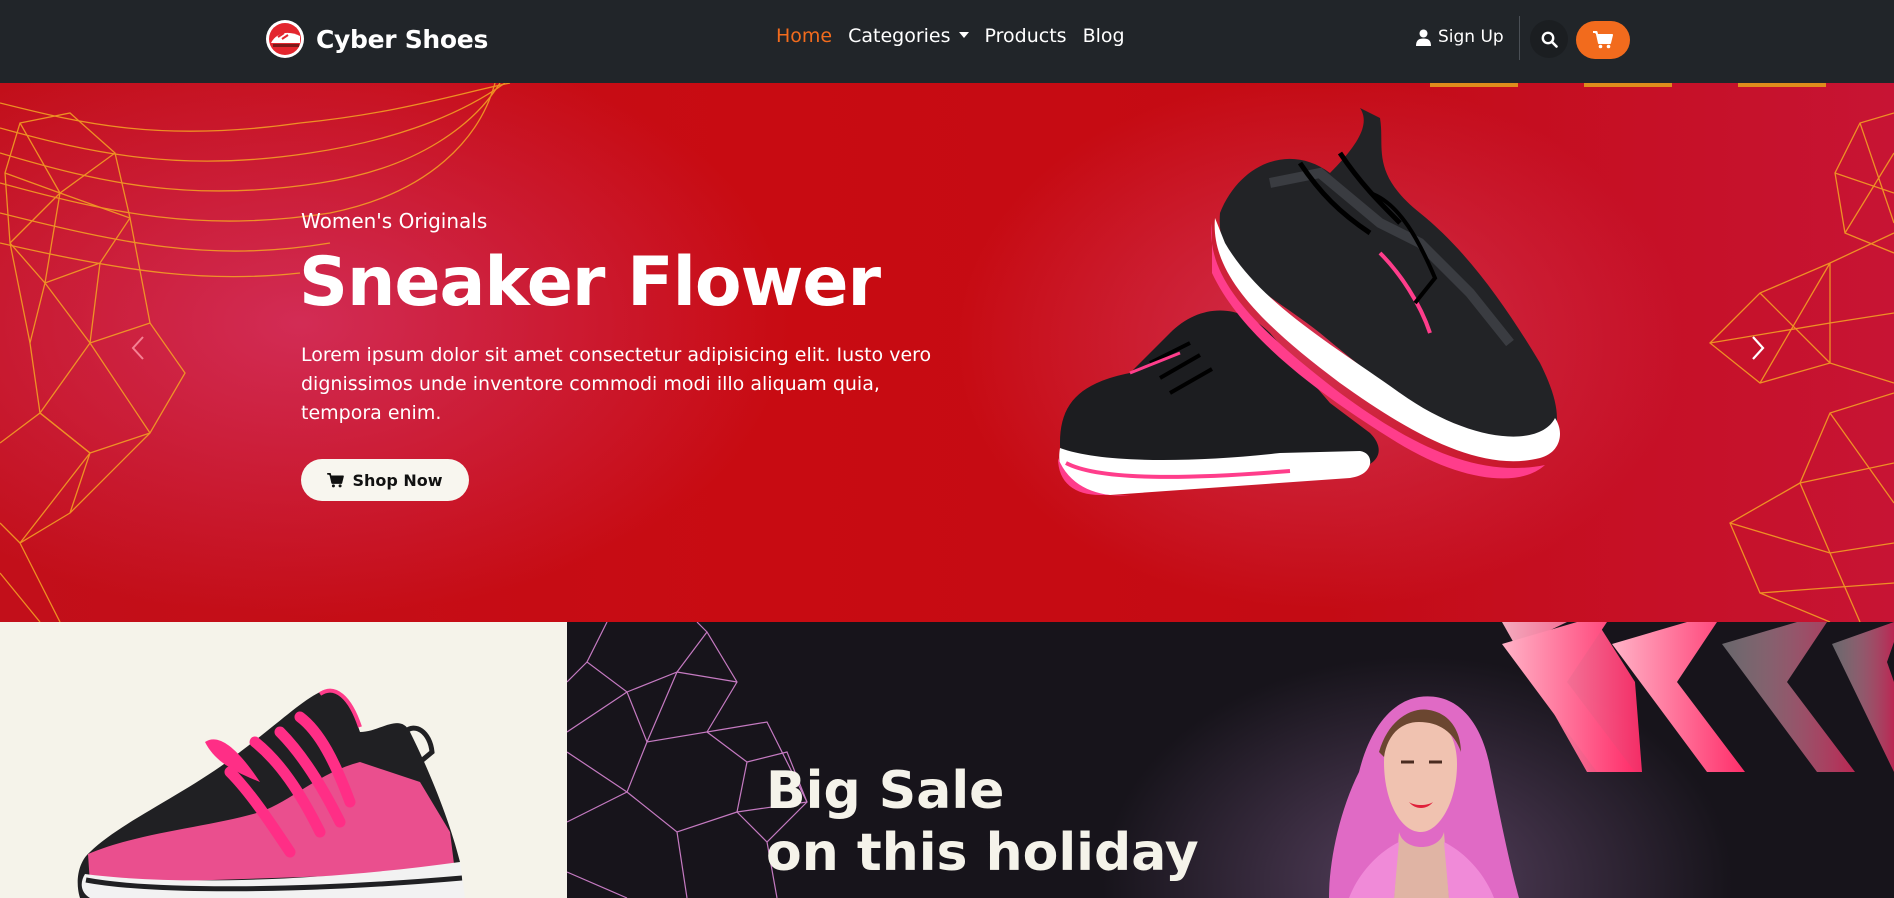  I want to click on sale-title-line1: Big Sale, so click(885, 791).